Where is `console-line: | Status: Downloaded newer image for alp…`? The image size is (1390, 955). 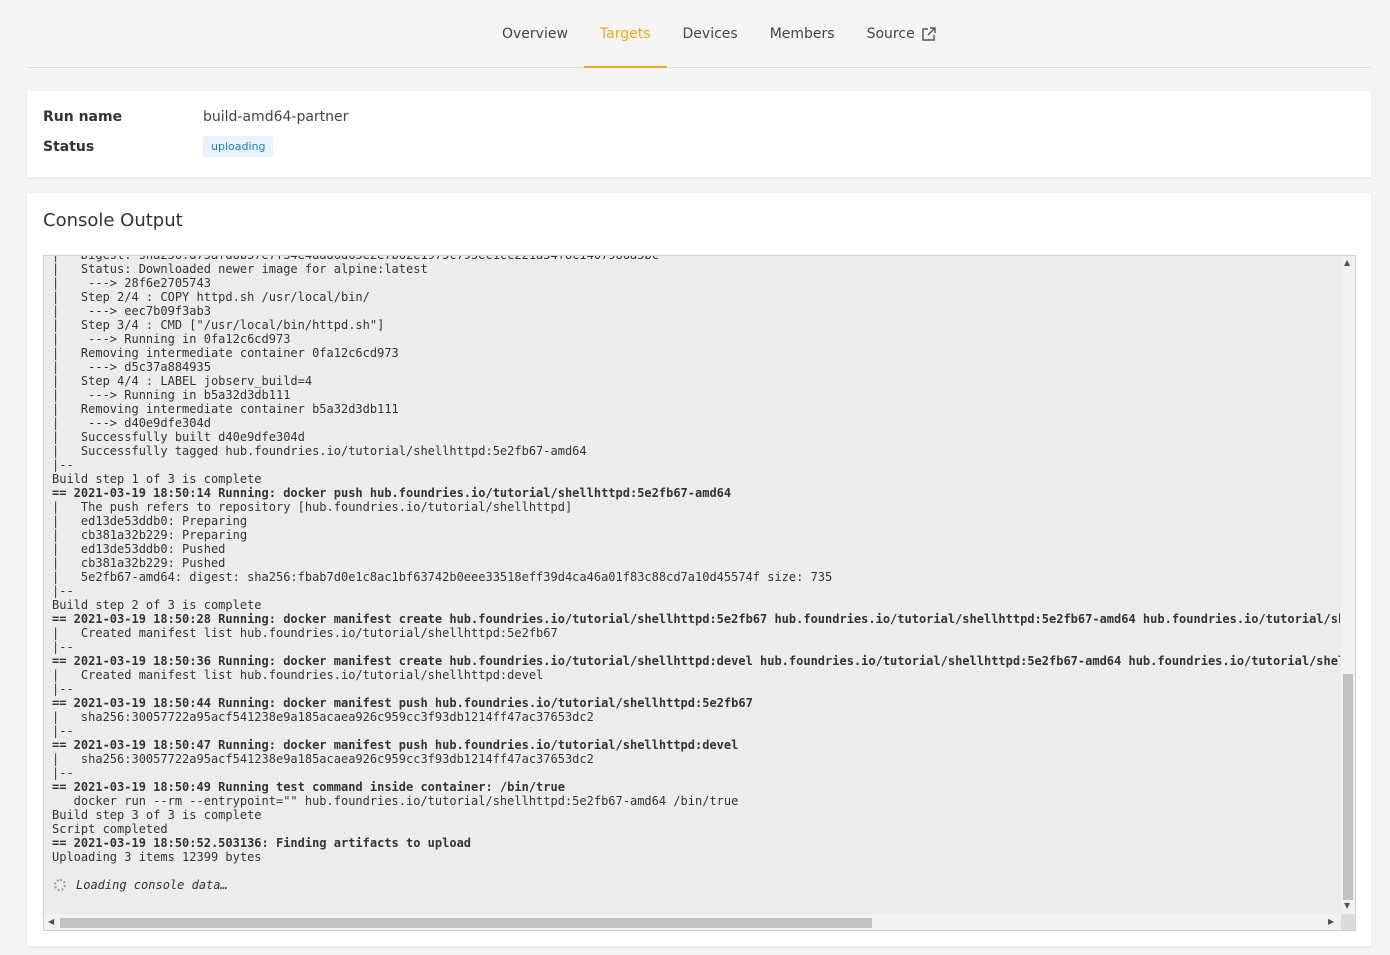
console-line: | Status: Downloaded newer image for alp… is located at coordinates (240, 269).